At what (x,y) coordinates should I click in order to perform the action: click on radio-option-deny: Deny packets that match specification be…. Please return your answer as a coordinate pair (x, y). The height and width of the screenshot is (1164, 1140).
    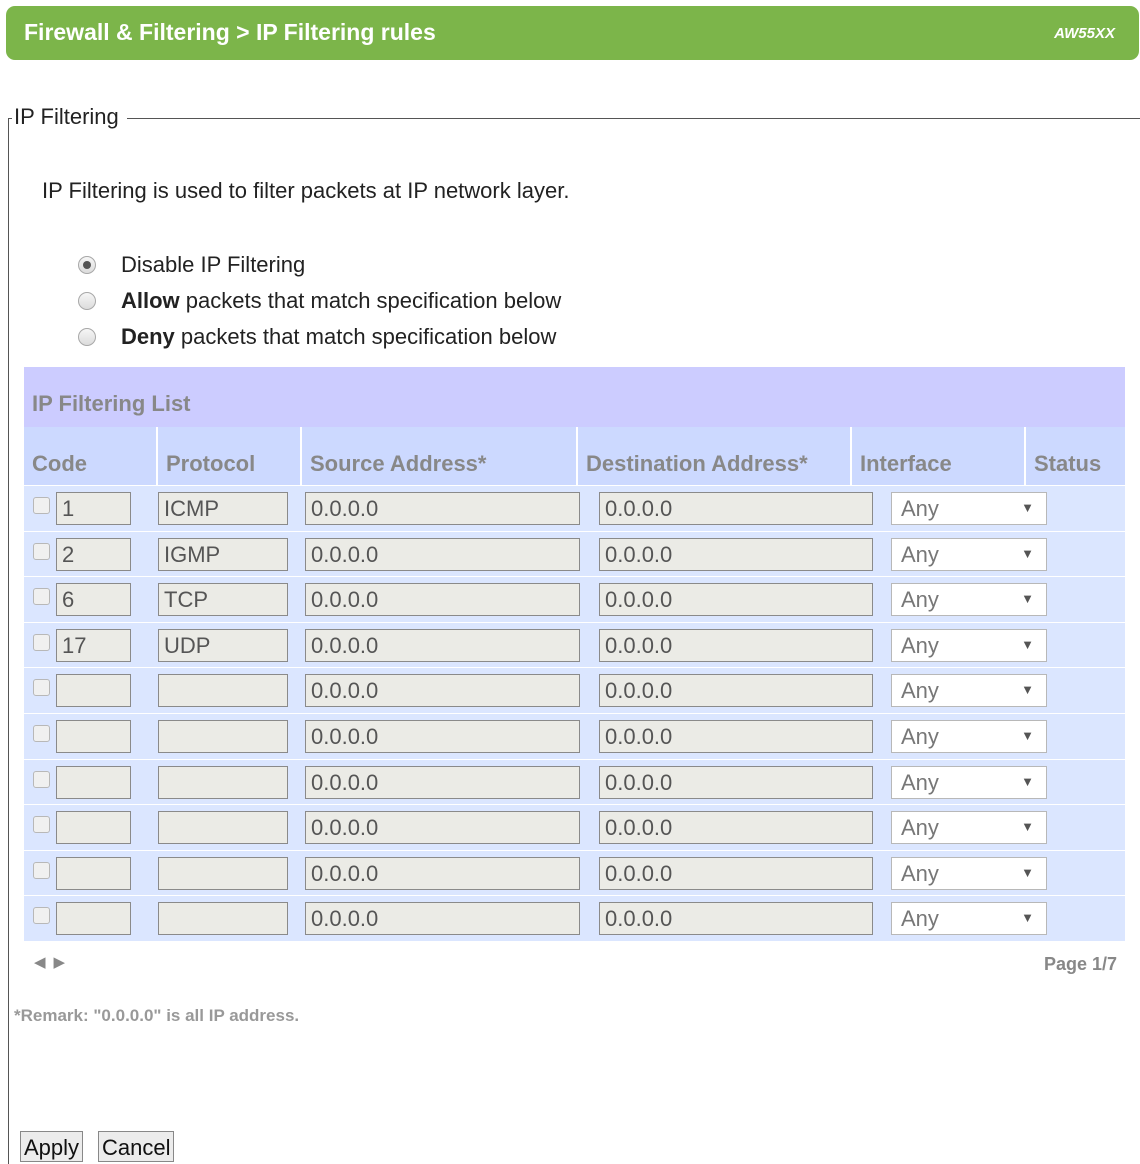
    Looking at the image, I should click on (317, 337).